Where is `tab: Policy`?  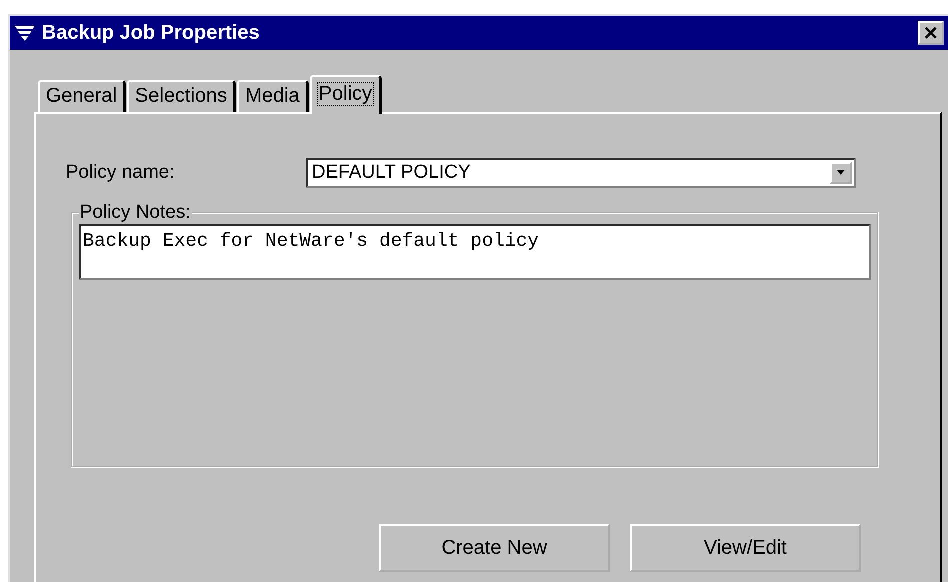
tab: Policy is located at coordinates (346, 94).